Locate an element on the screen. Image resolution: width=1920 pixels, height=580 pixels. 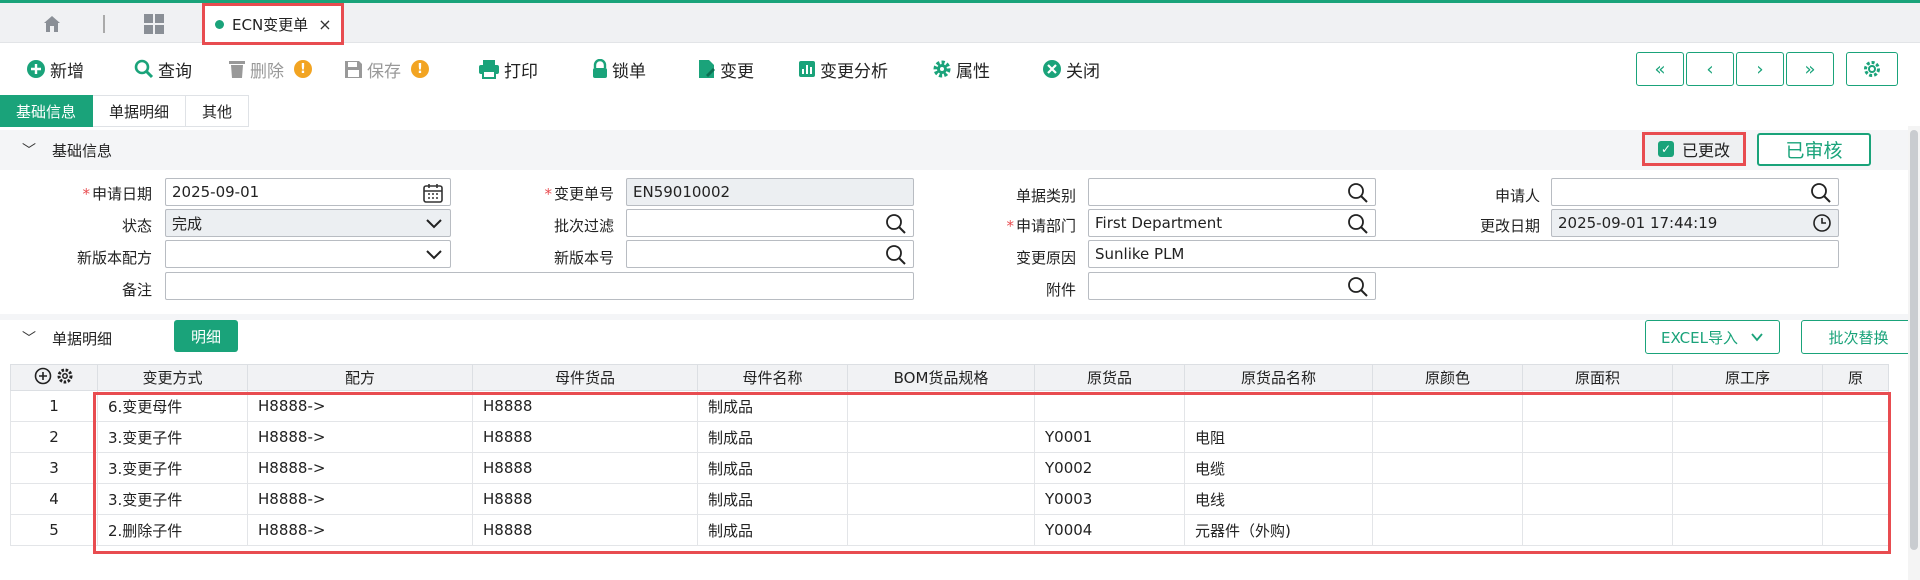
home-icon is located at coordinates (52, 24).